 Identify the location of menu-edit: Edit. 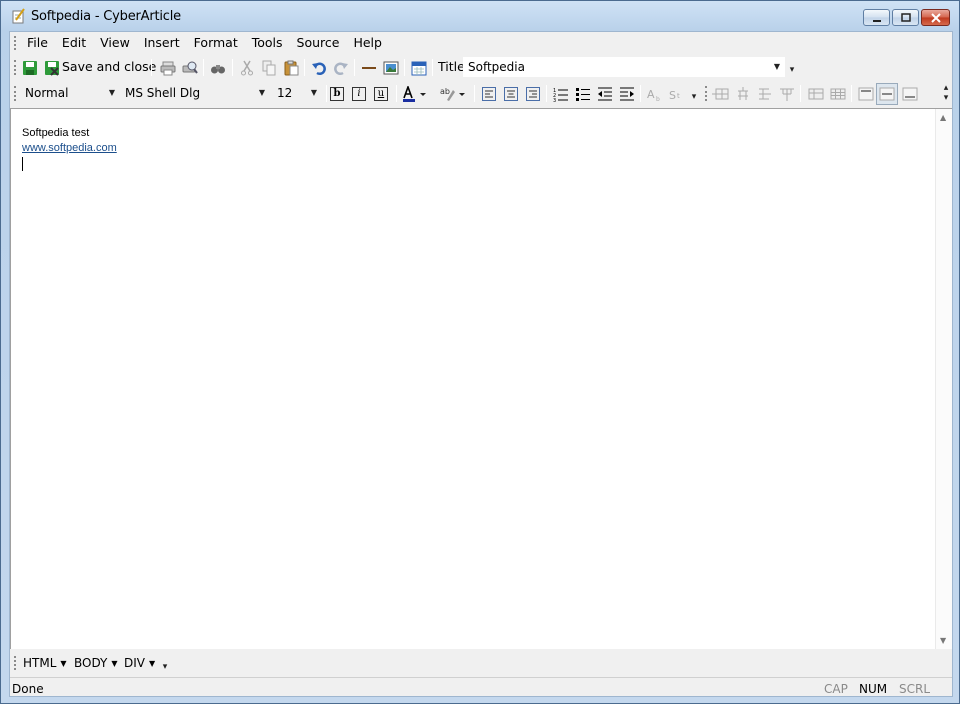
(74, 42).